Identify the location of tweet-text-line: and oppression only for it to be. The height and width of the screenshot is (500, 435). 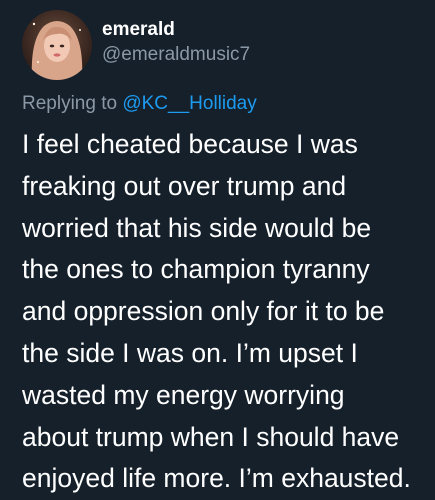
(203, 311).